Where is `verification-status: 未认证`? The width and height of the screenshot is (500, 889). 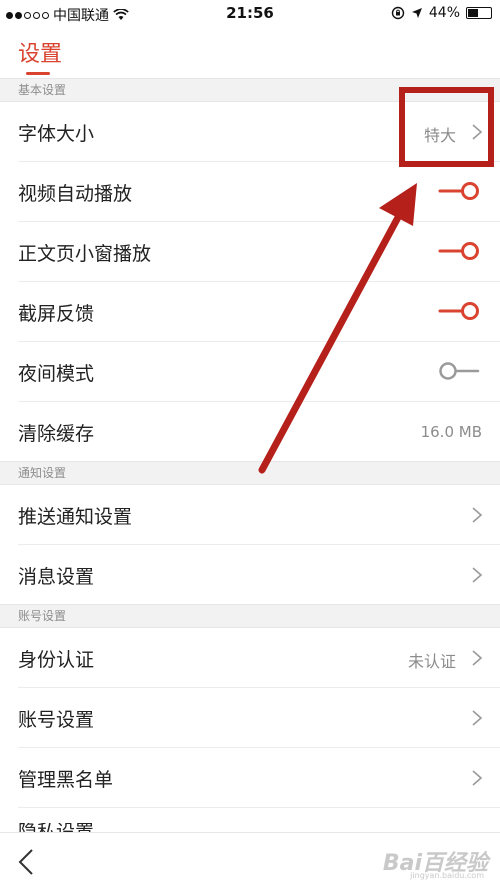
verification-status: 未认证 is located at coordinates (431, 661).